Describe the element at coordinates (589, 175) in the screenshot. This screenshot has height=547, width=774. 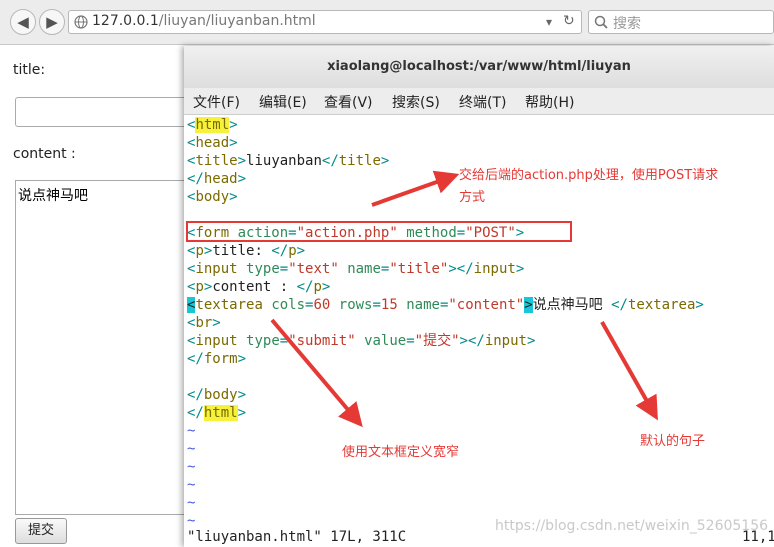
I see `action-note: 交给后端的action.php处理，使用POST请求` at that location.